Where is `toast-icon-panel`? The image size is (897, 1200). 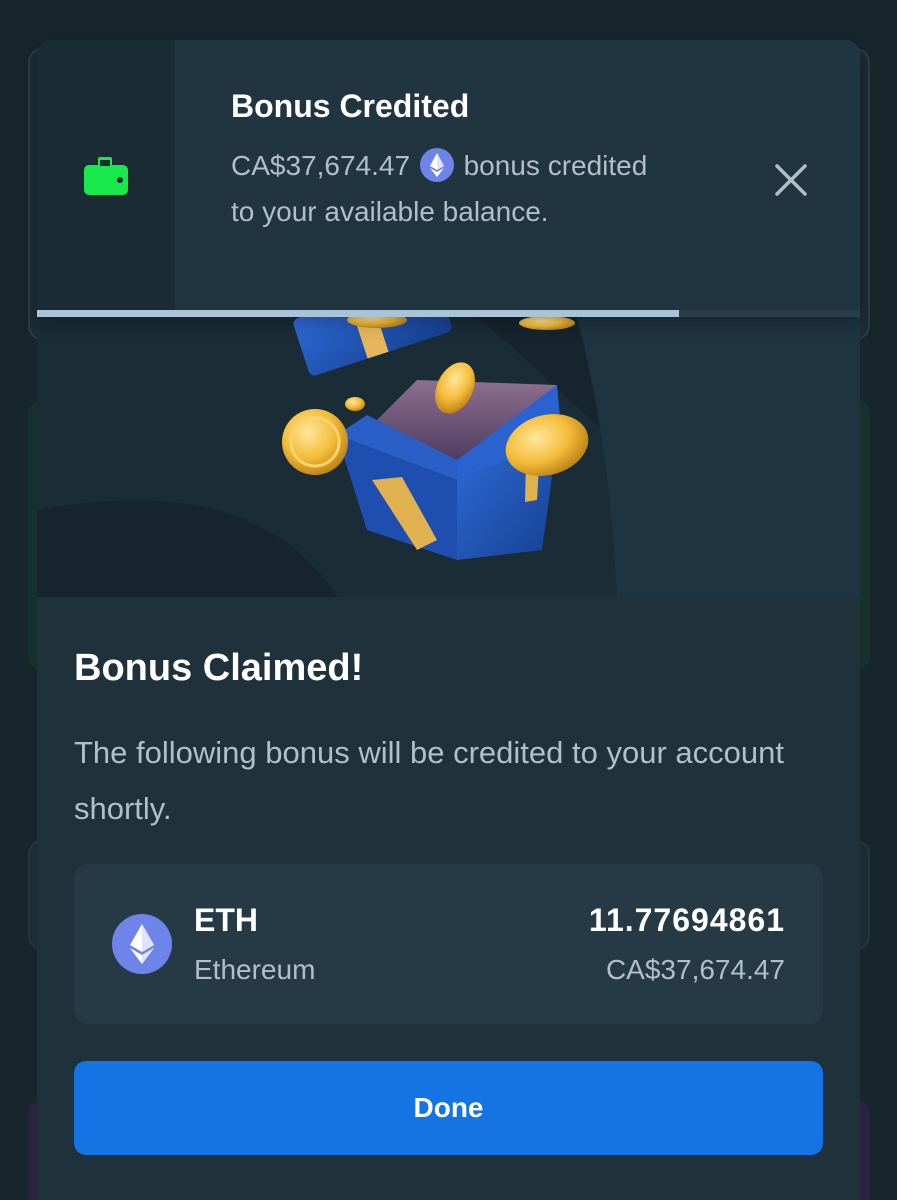 toast-icon-panel is located at coordinates (106, 175).